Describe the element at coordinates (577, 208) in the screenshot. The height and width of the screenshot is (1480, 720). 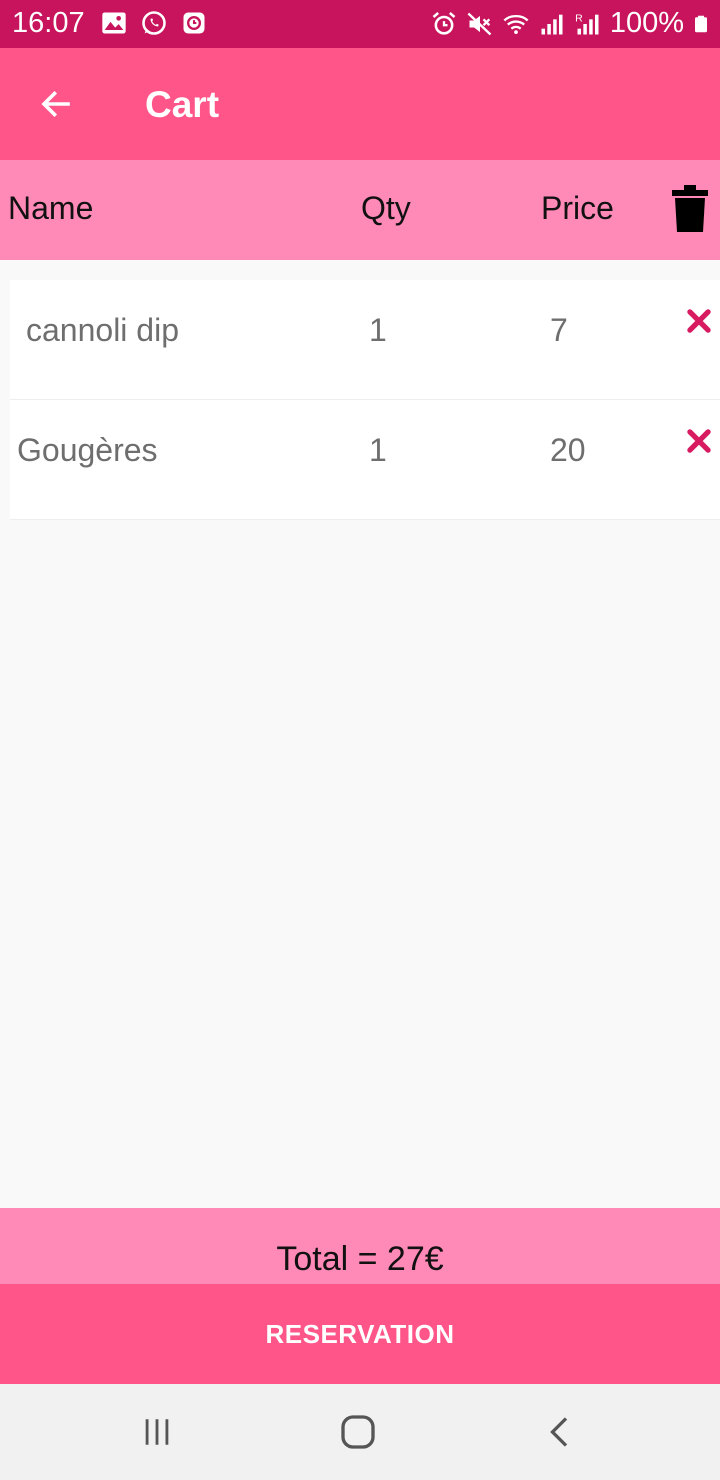
I see `header-price: Price` at that location.